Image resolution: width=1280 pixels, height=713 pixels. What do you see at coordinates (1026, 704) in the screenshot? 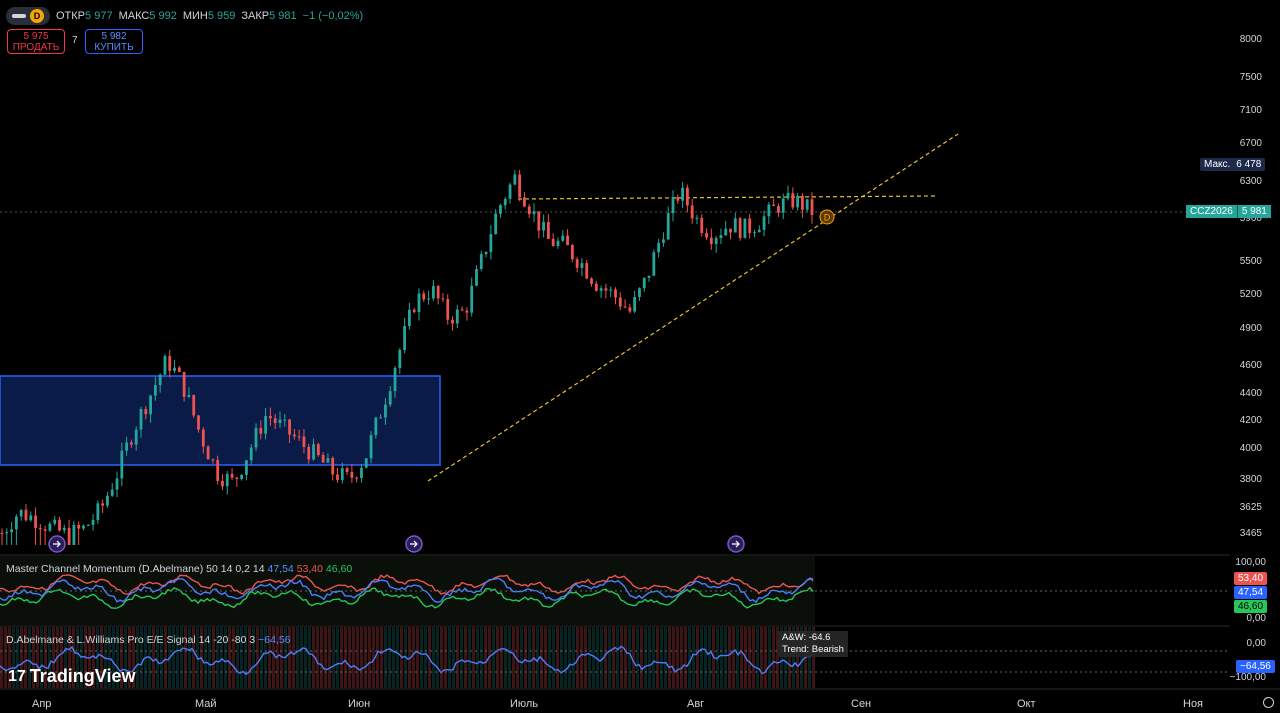
I see `time-axis-label: Окт` at bounding box center [1026, 704].